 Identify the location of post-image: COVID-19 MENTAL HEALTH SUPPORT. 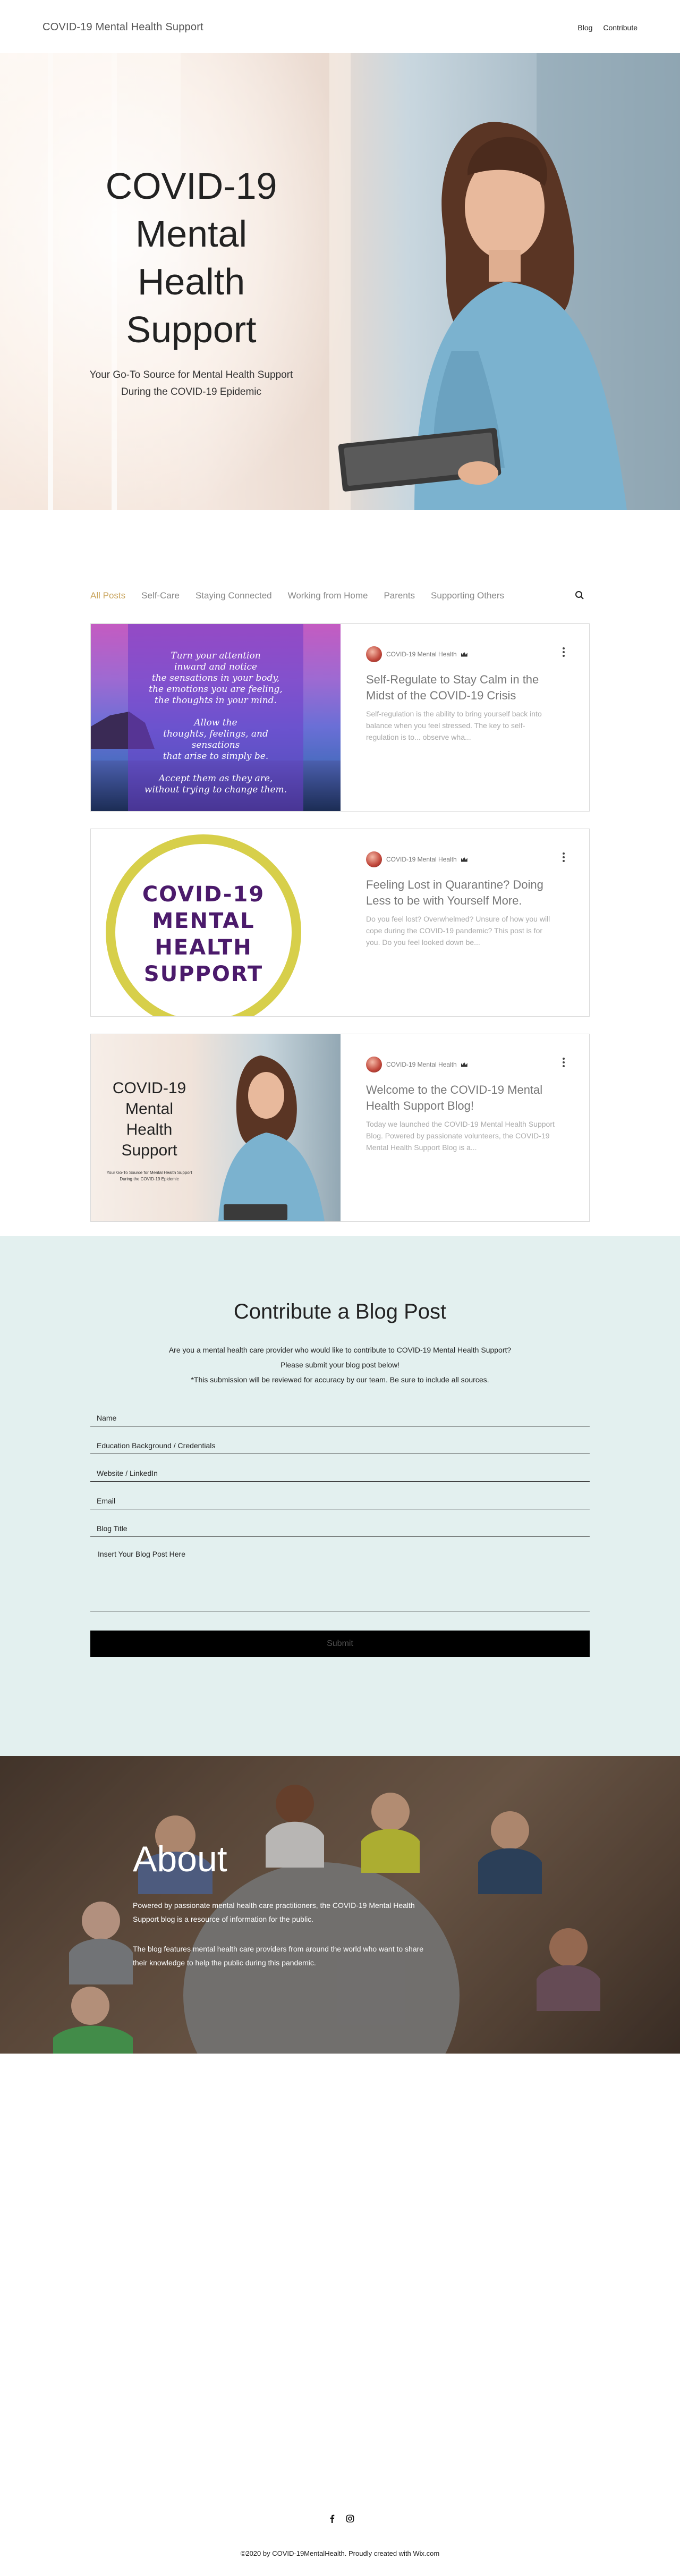
(216, 922).